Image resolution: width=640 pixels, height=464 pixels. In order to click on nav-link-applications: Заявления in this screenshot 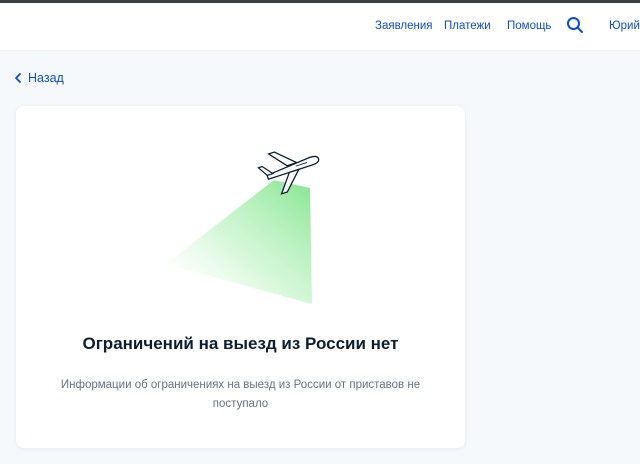, I will do `click(404, 26)`.